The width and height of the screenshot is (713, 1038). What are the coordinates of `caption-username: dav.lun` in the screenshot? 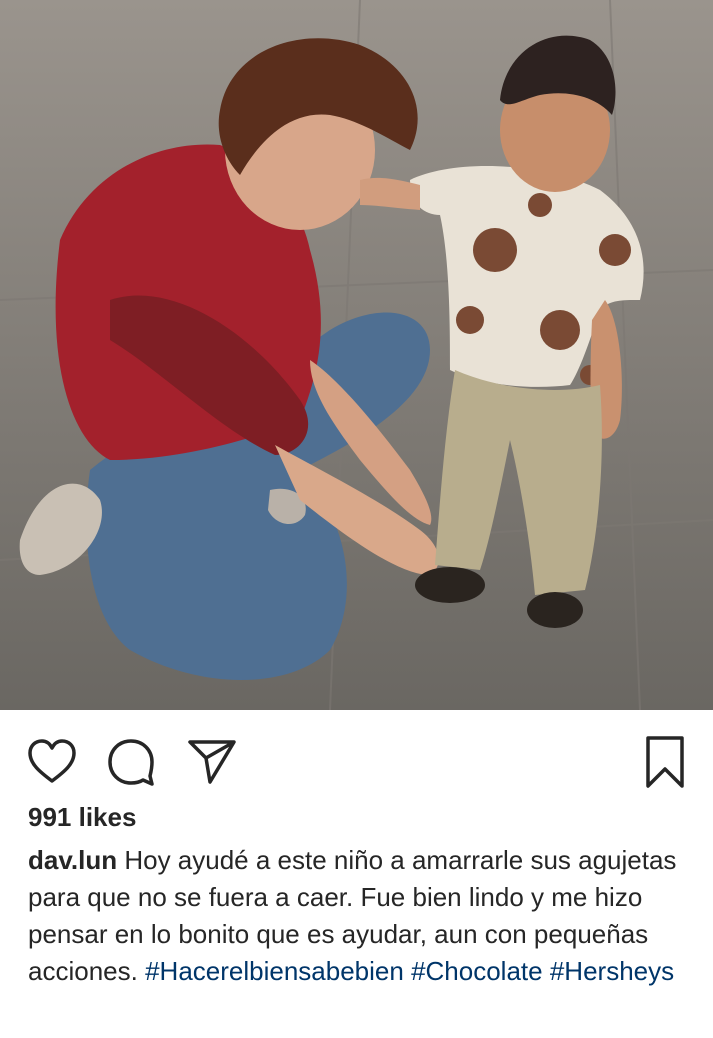 It's located at (72, 860).